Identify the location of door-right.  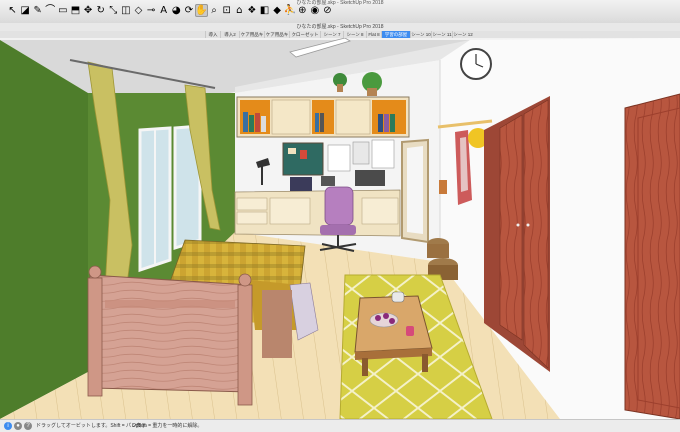
(652, 256).